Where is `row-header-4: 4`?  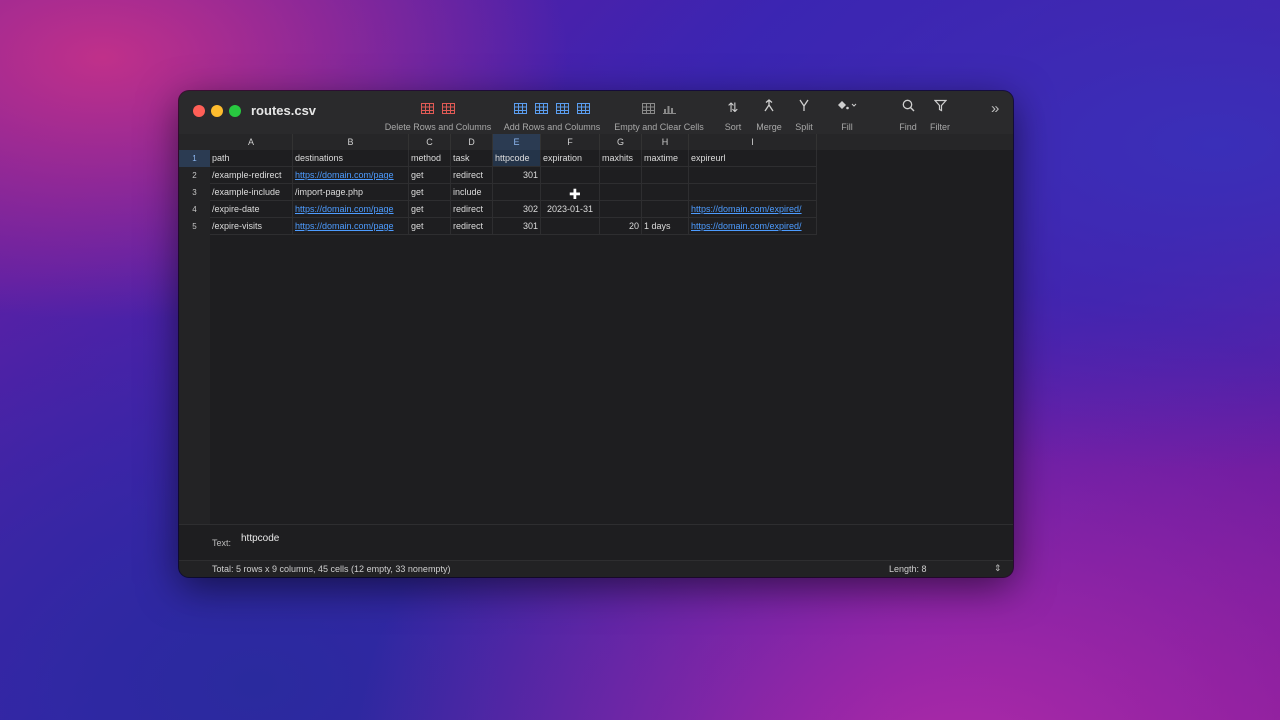 row-header-4: 4 is located at coordinates (194, 209).